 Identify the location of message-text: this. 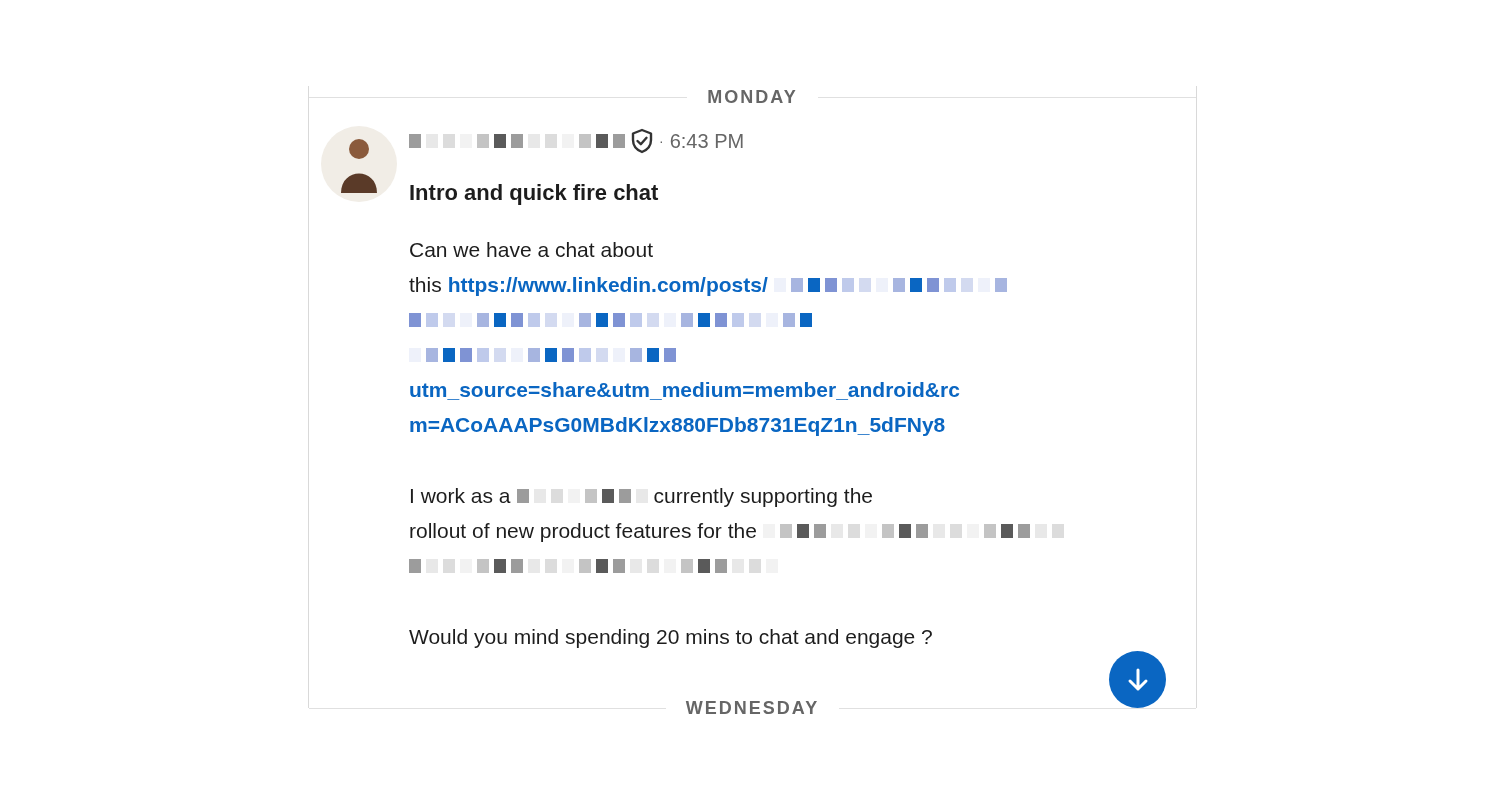
(425, 284).